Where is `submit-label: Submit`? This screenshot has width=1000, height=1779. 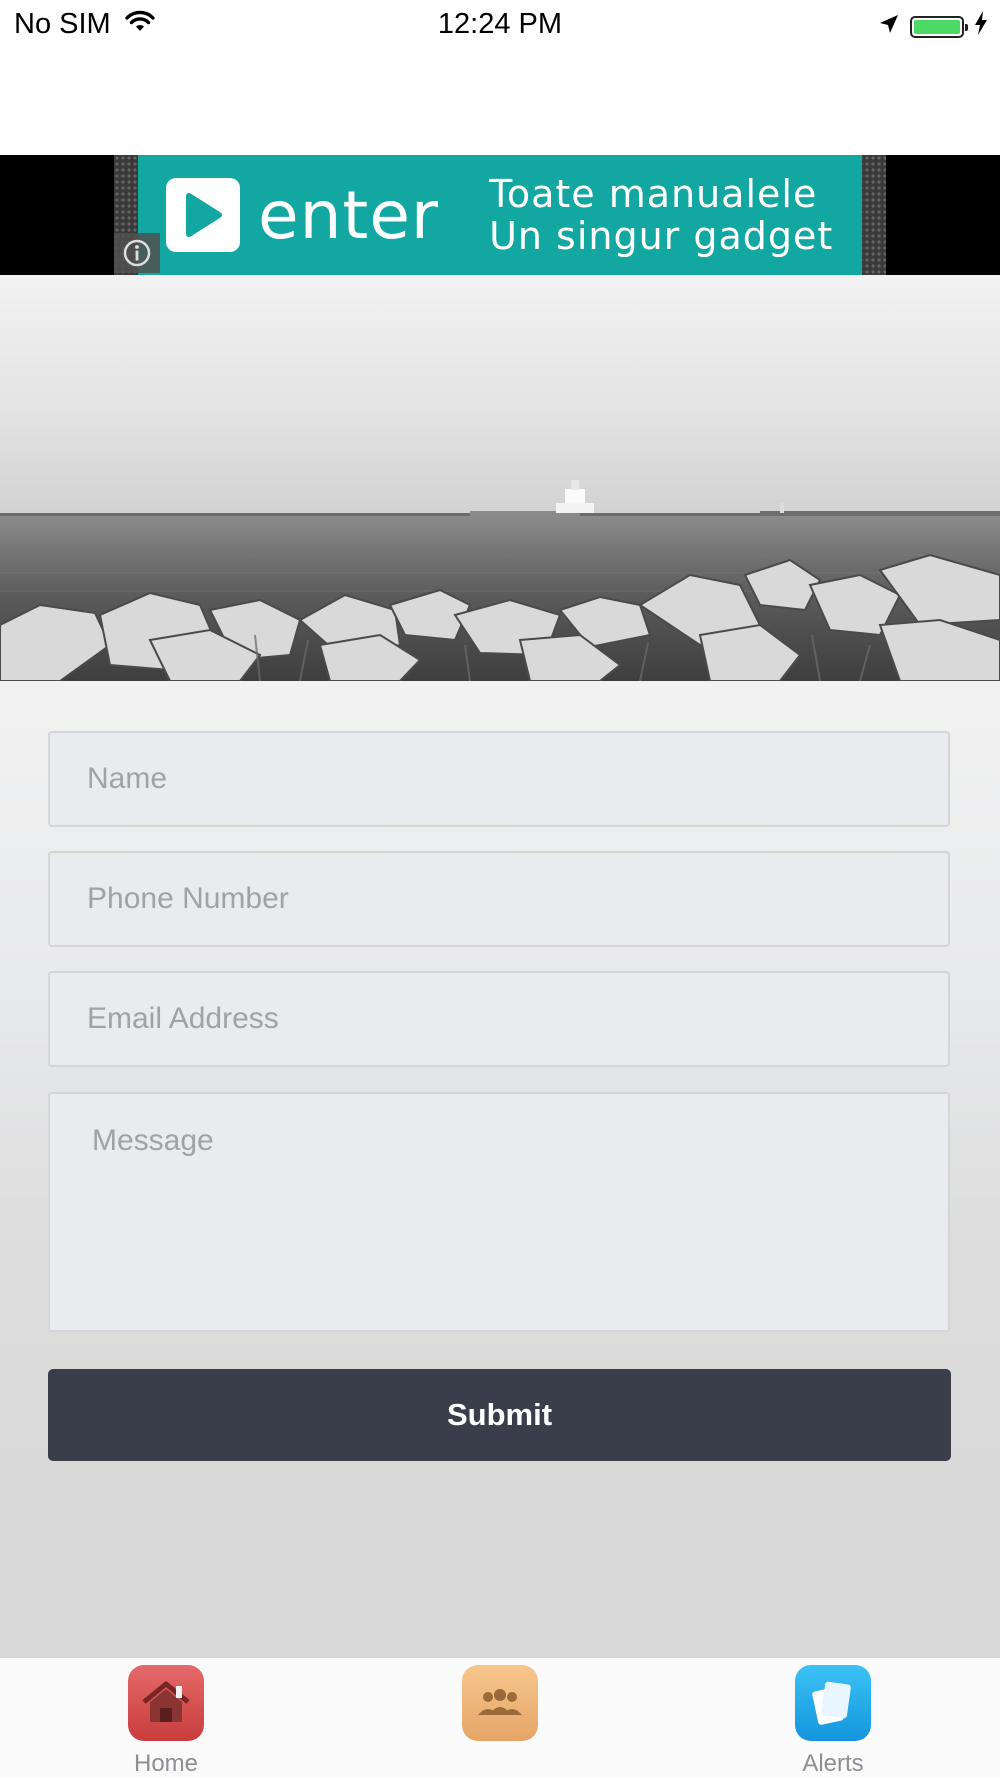
submit-label: Submit is located at coordinates (499, 1414).